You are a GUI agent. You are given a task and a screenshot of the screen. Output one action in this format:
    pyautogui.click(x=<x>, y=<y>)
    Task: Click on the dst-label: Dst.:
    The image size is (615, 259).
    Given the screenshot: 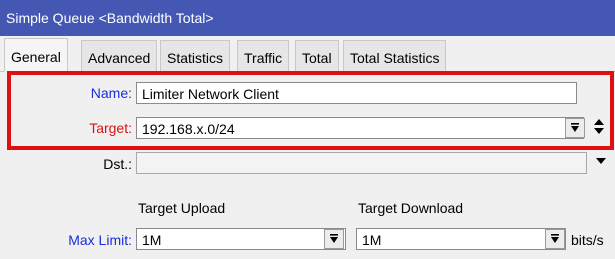 What is the action you would take?
    pyautogui.click(x=117, y=164)
    